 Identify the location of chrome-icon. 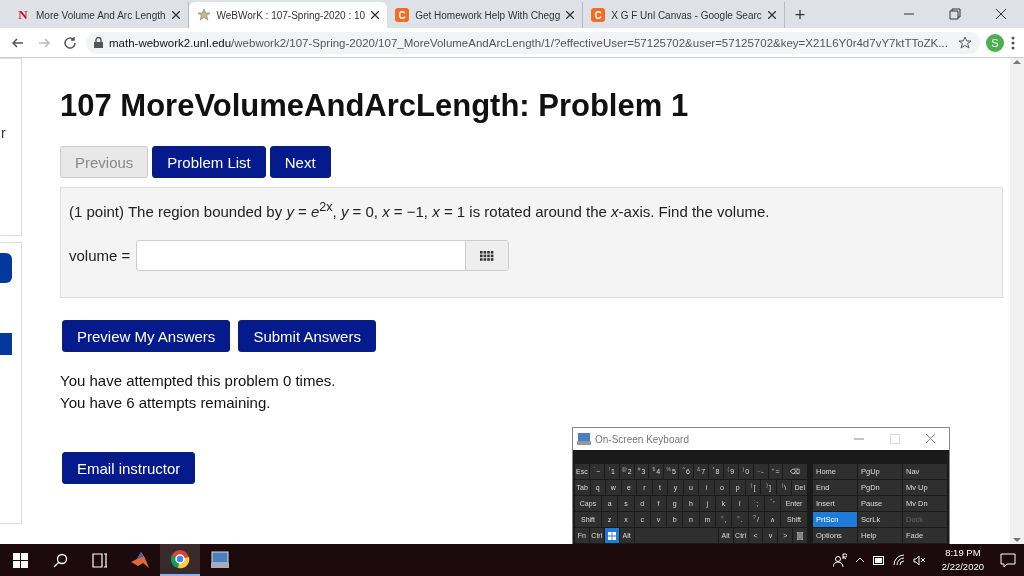
(180, 559).